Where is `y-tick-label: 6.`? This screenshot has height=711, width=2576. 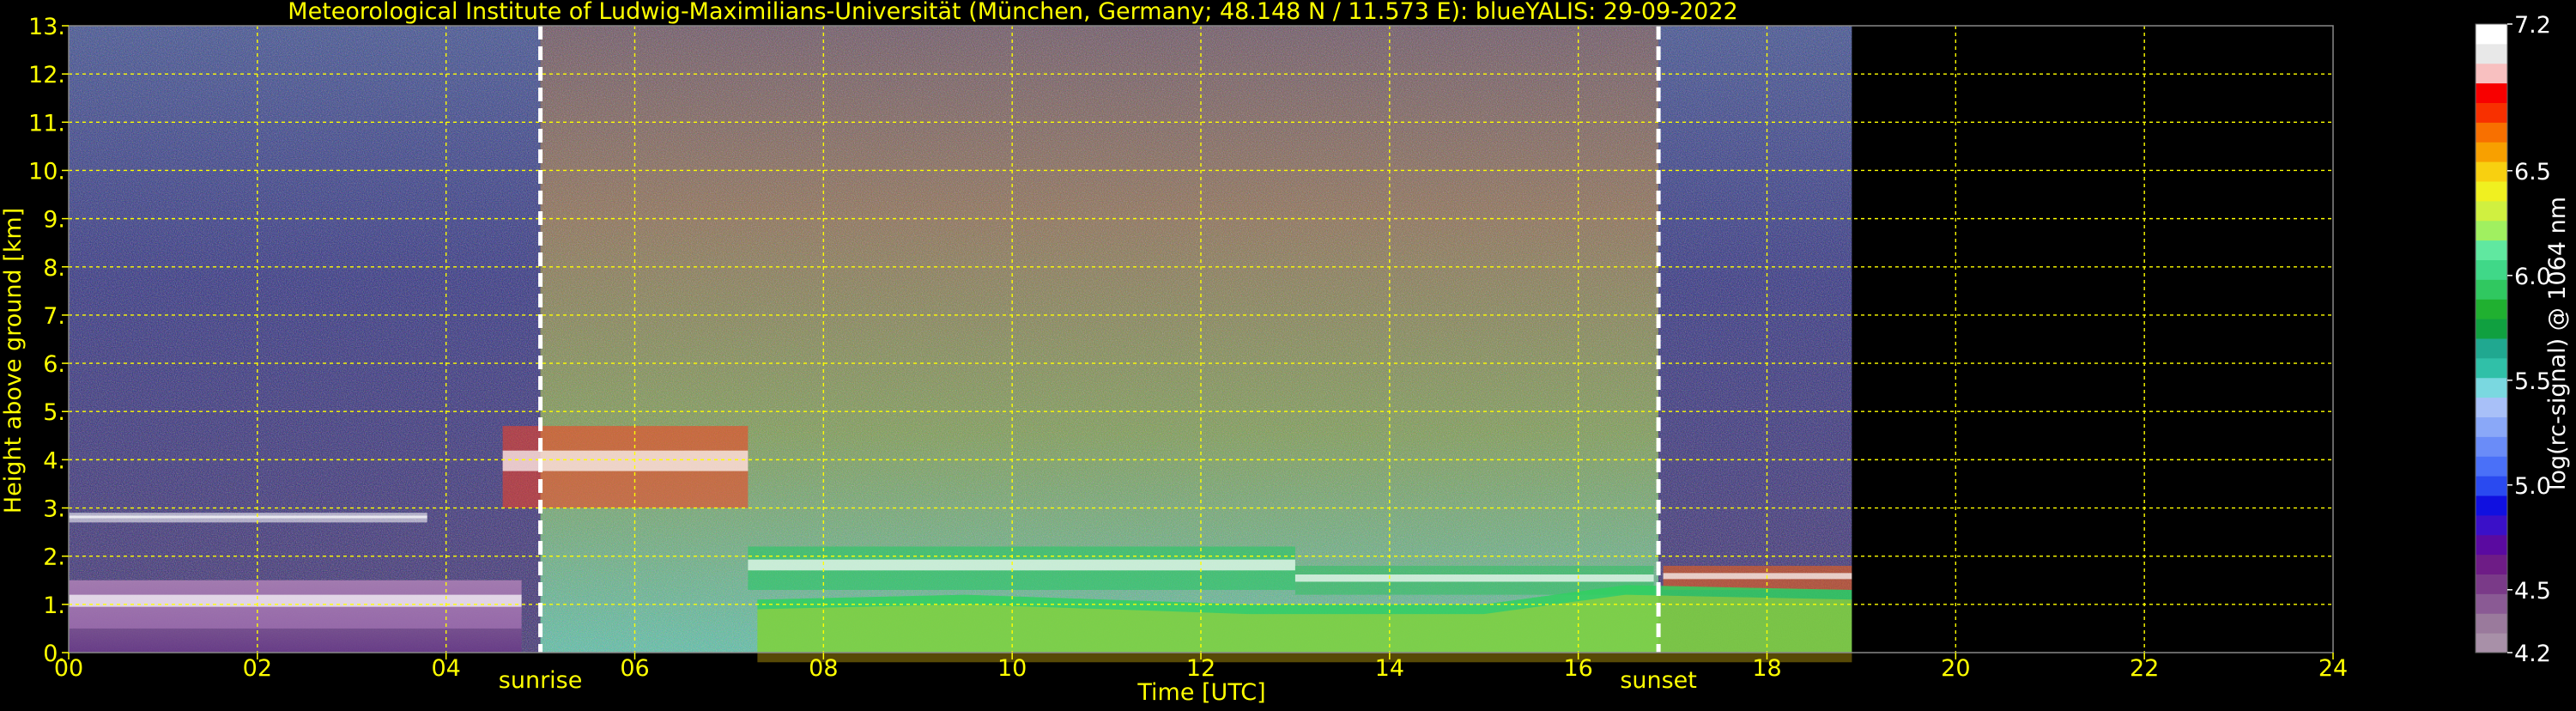
y-tick-label: 6. is located at coordinates (54, 364).